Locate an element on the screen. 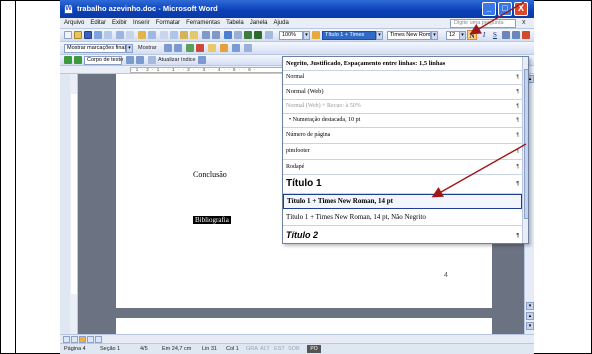 Image resolution: width=592 pixels, height=354 pixels. menu-exibir: Exibir is located at coordinates (119, 23).